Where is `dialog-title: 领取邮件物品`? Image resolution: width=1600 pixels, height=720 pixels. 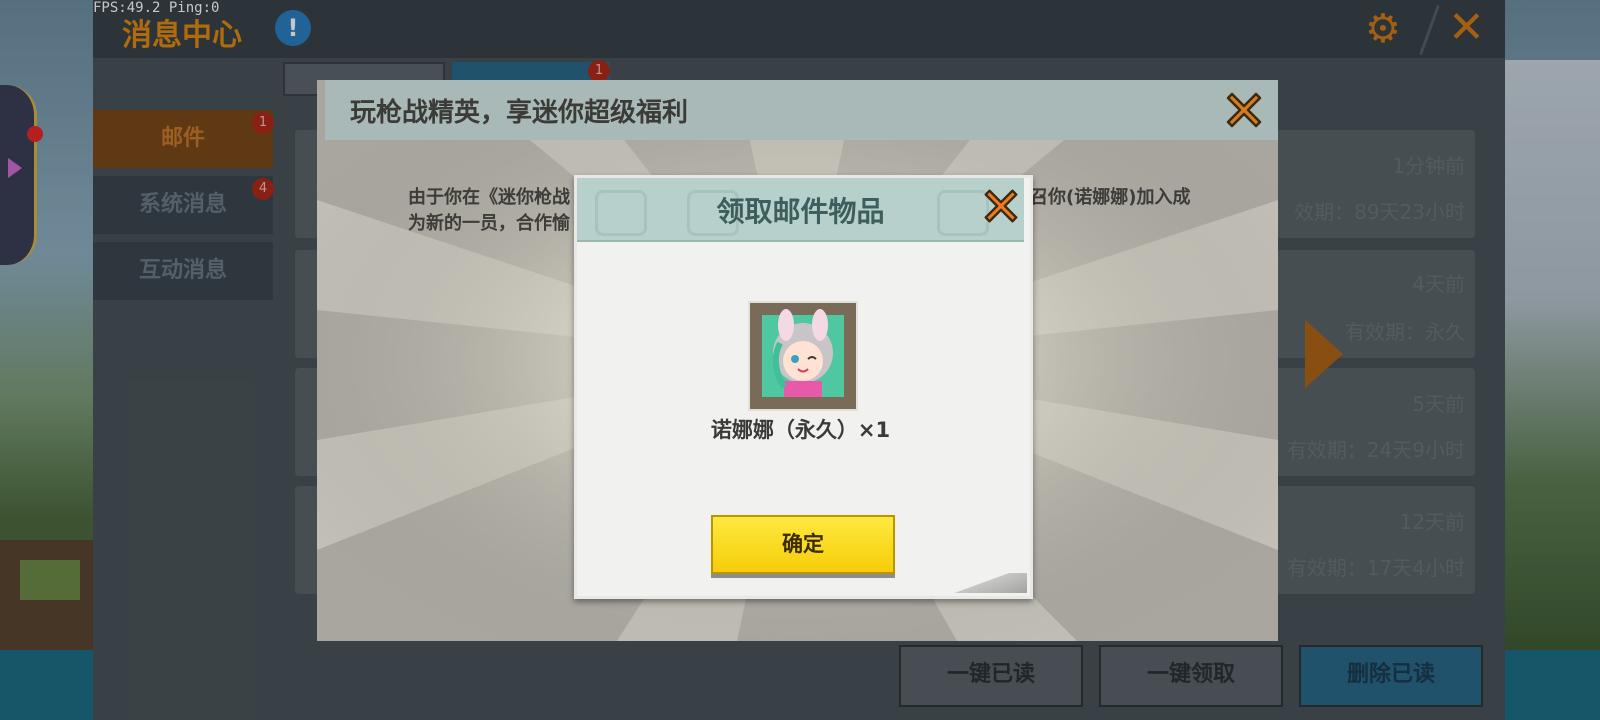
dialog-title: 领取邮件物品 is located at coordinates (800, 211).